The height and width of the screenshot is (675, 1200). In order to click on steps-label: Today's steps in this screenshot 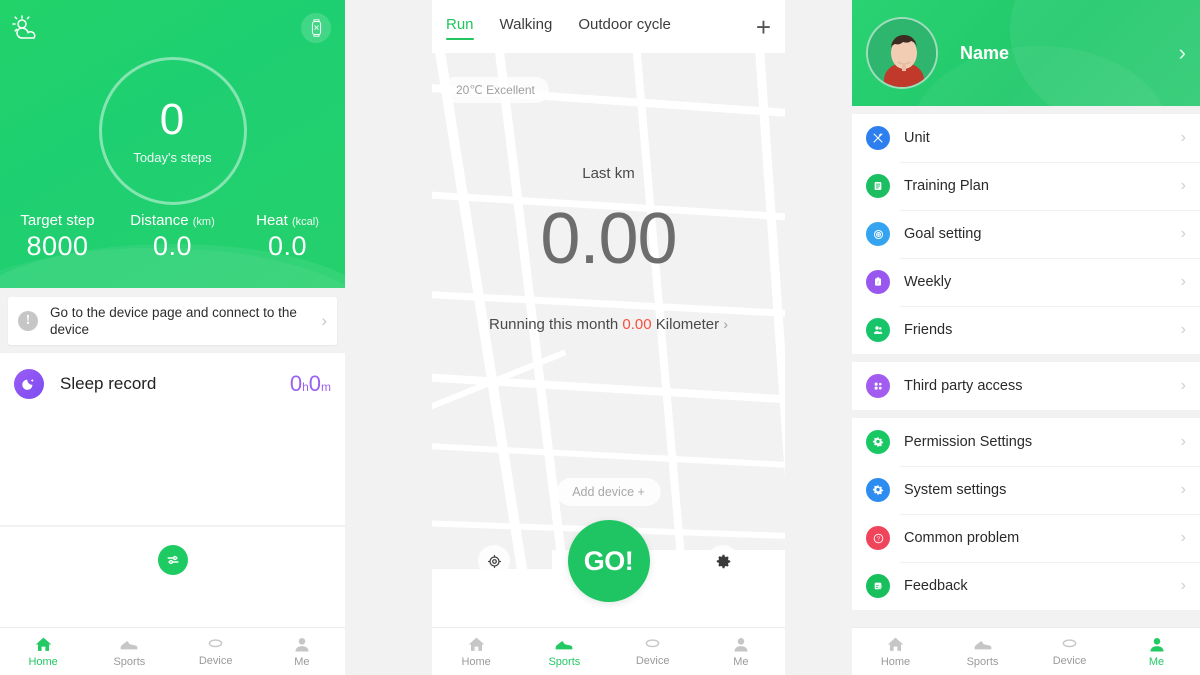, I will do `click(172, 157)`.